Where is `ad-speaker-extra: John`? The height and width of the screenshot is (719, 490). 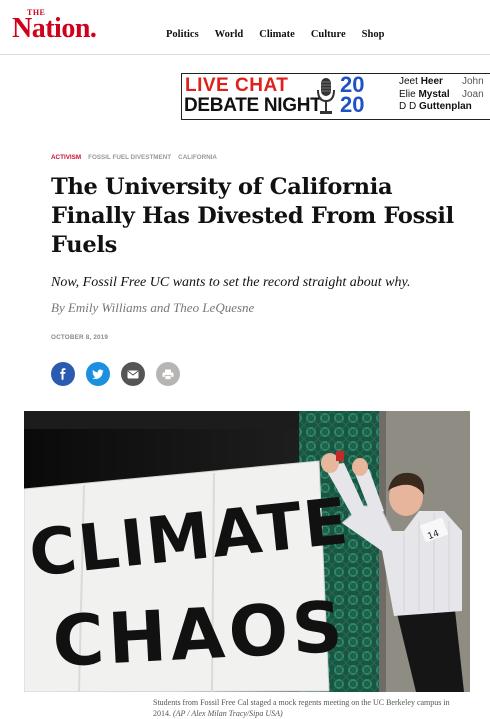 ad-speaker-extra: John is located at coordinates (473, 81).